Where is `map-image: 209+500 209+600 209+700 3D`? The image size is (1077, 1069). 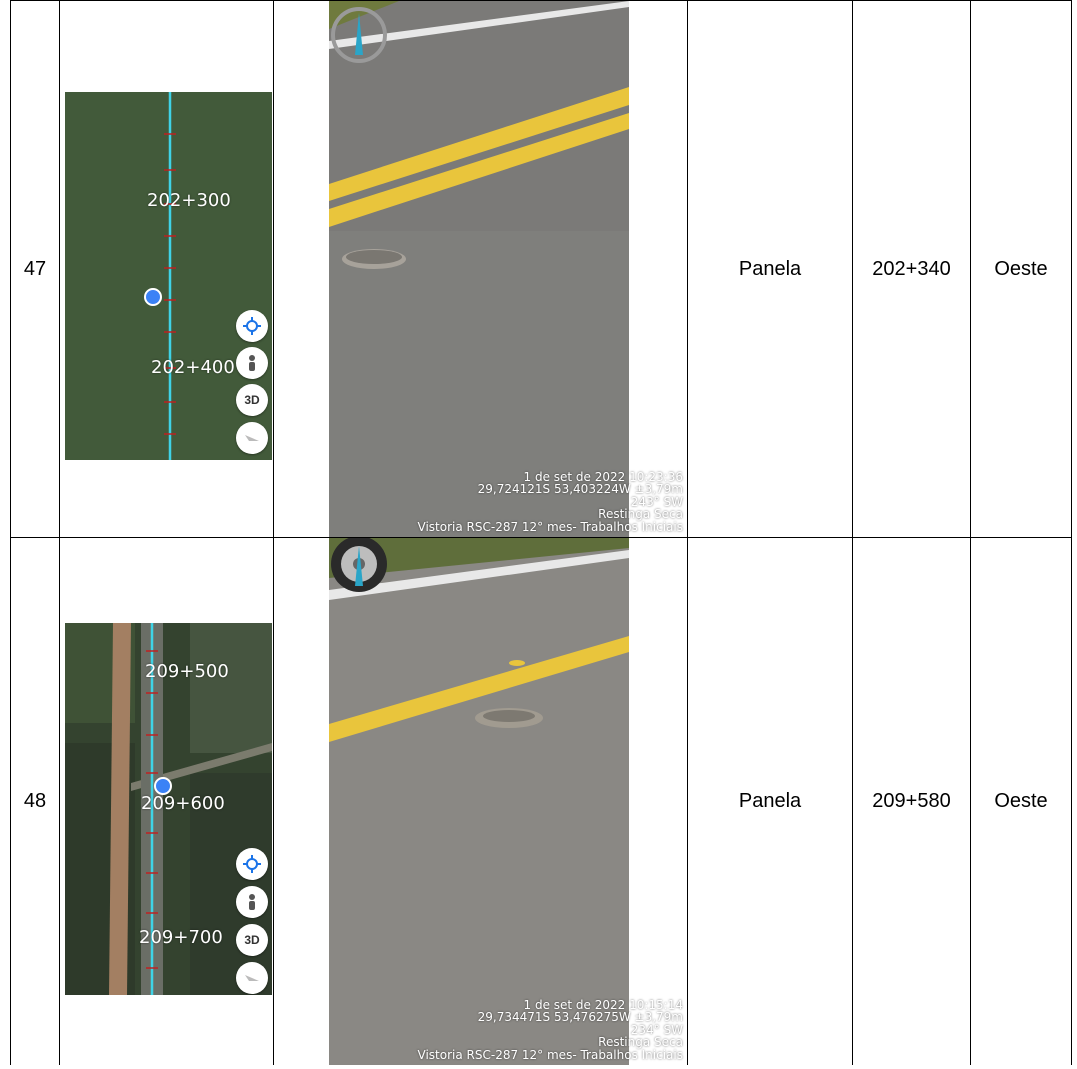
map-image: 209+500 209+600 209+700 3D is located at coordinates (168, 809).